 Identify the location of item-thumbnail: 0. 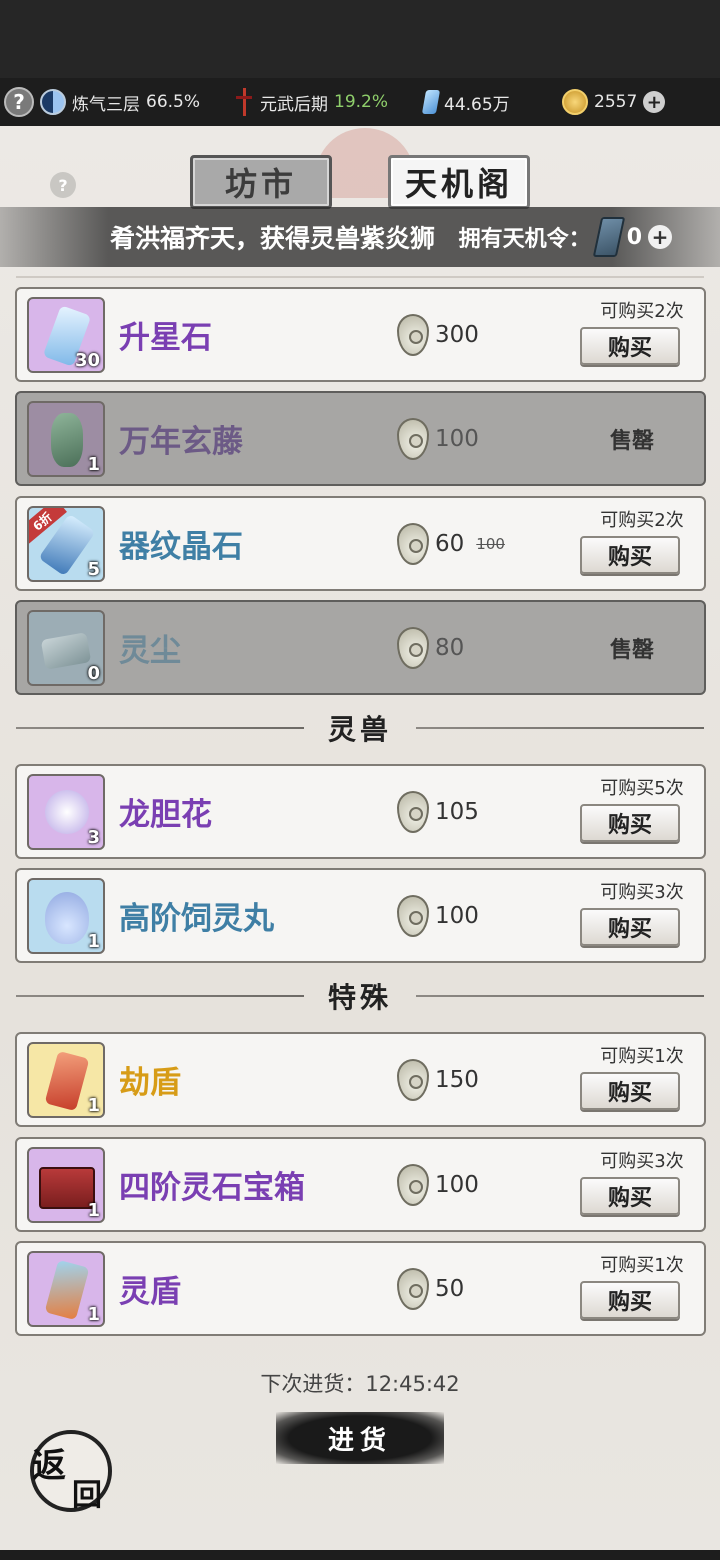
(66, 648).